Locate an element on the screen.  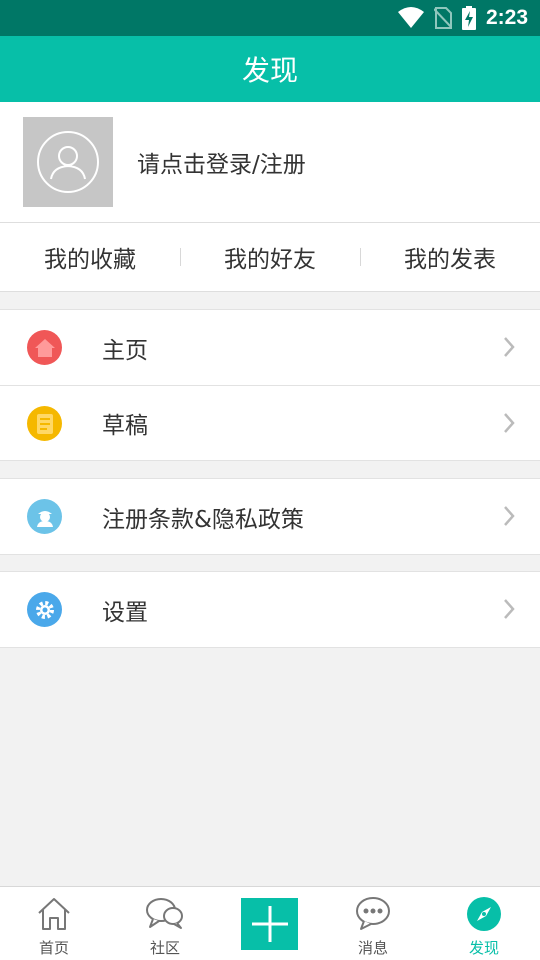
agent-icon is located at coordinates (44, 516).